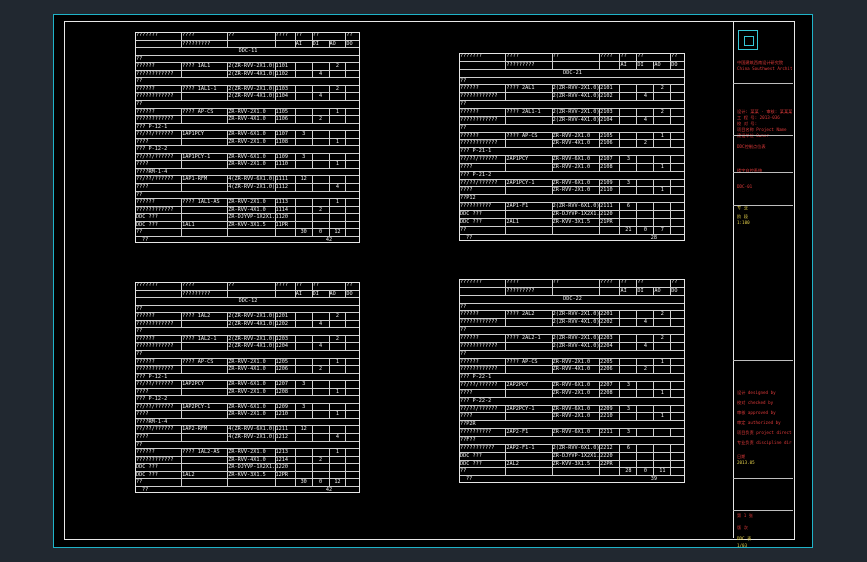 The image size is (867, 562). I want to click on table-row: ??/??/?????? 2AP1PCY ZR-RVV-6X1.0 2107 3, so click(572, 159).